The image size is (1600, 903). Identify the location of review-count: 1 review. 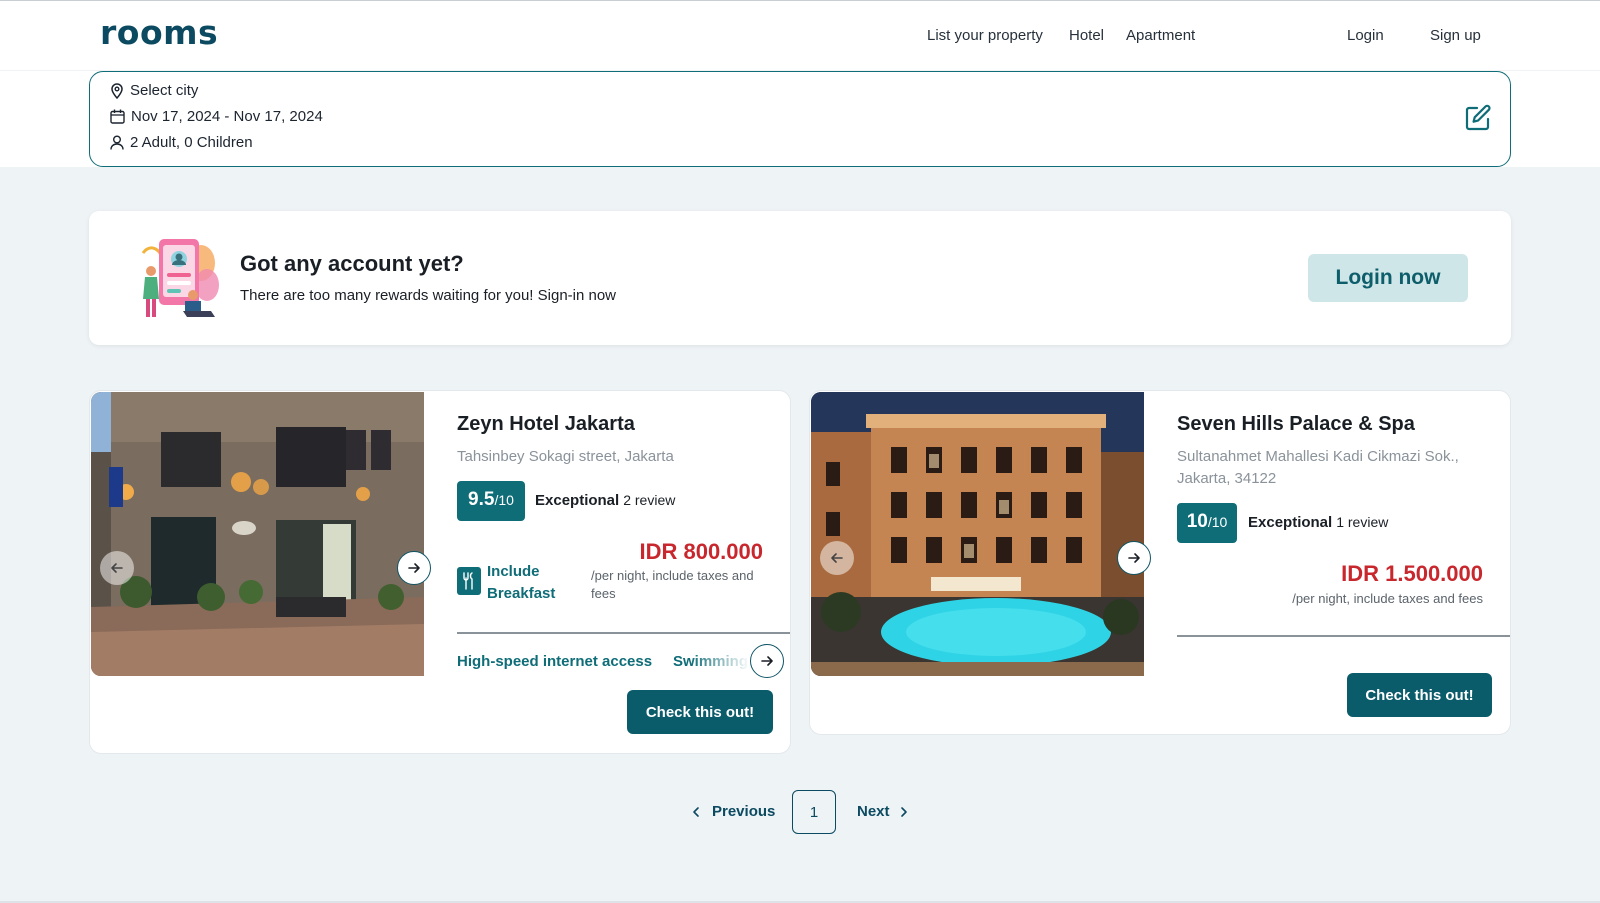
(1362, 522).